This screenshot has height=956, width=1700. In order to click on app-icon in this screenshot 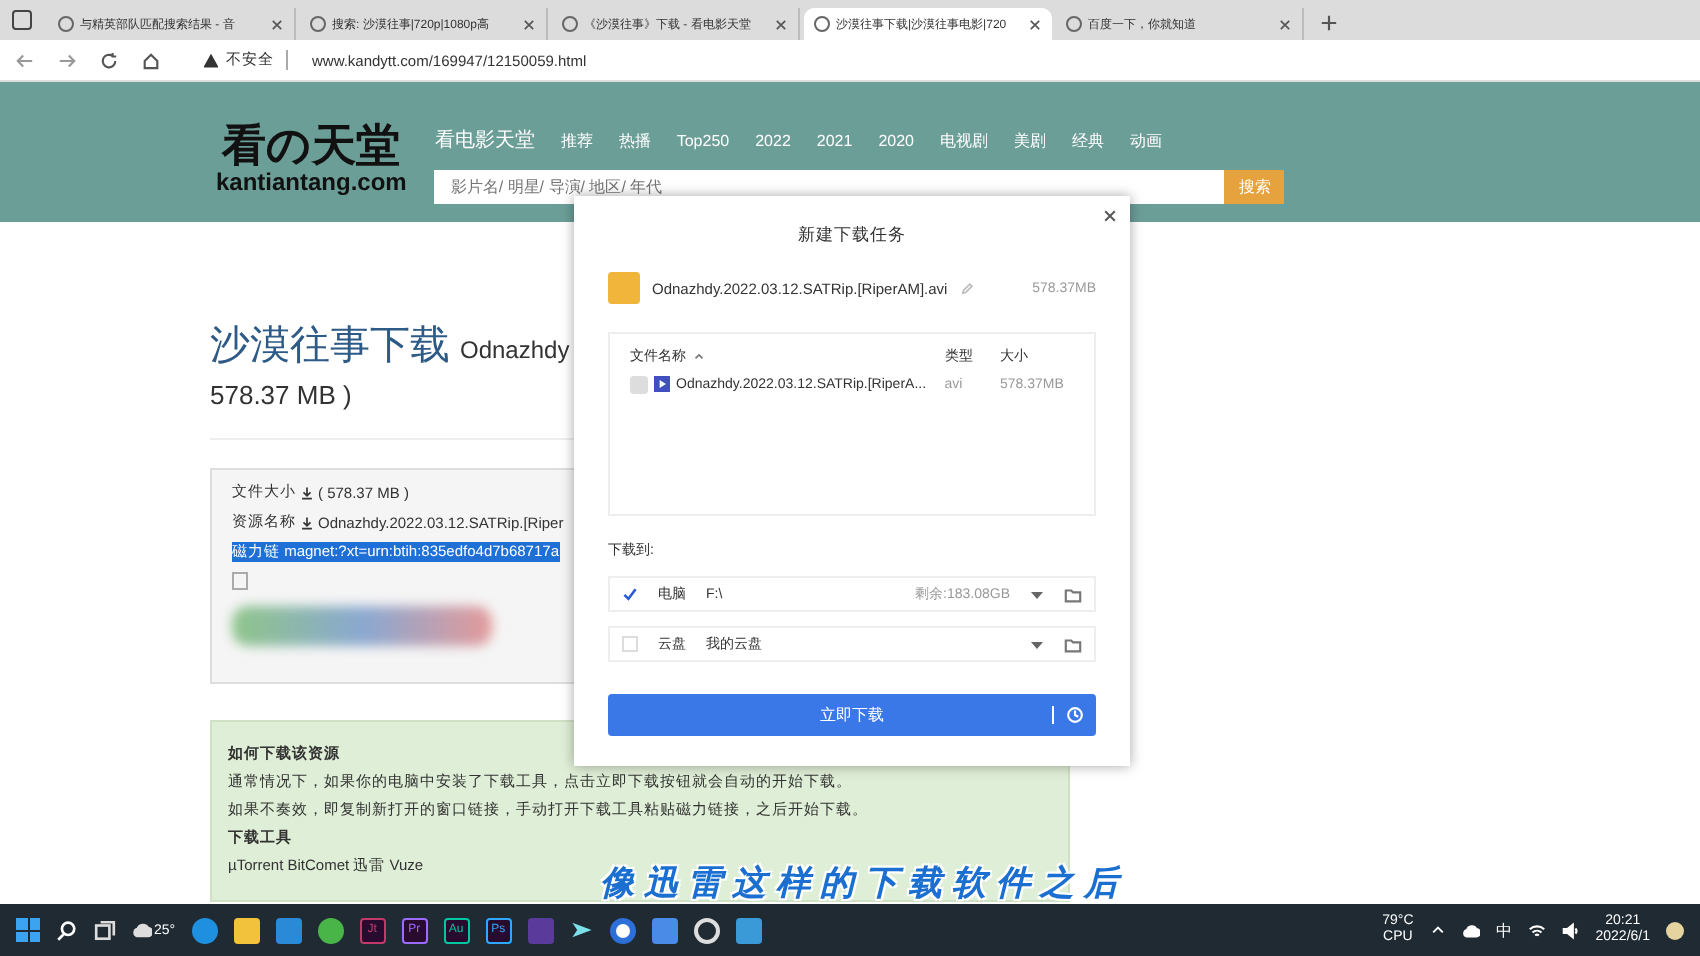, I will do `click(622, 930)`.